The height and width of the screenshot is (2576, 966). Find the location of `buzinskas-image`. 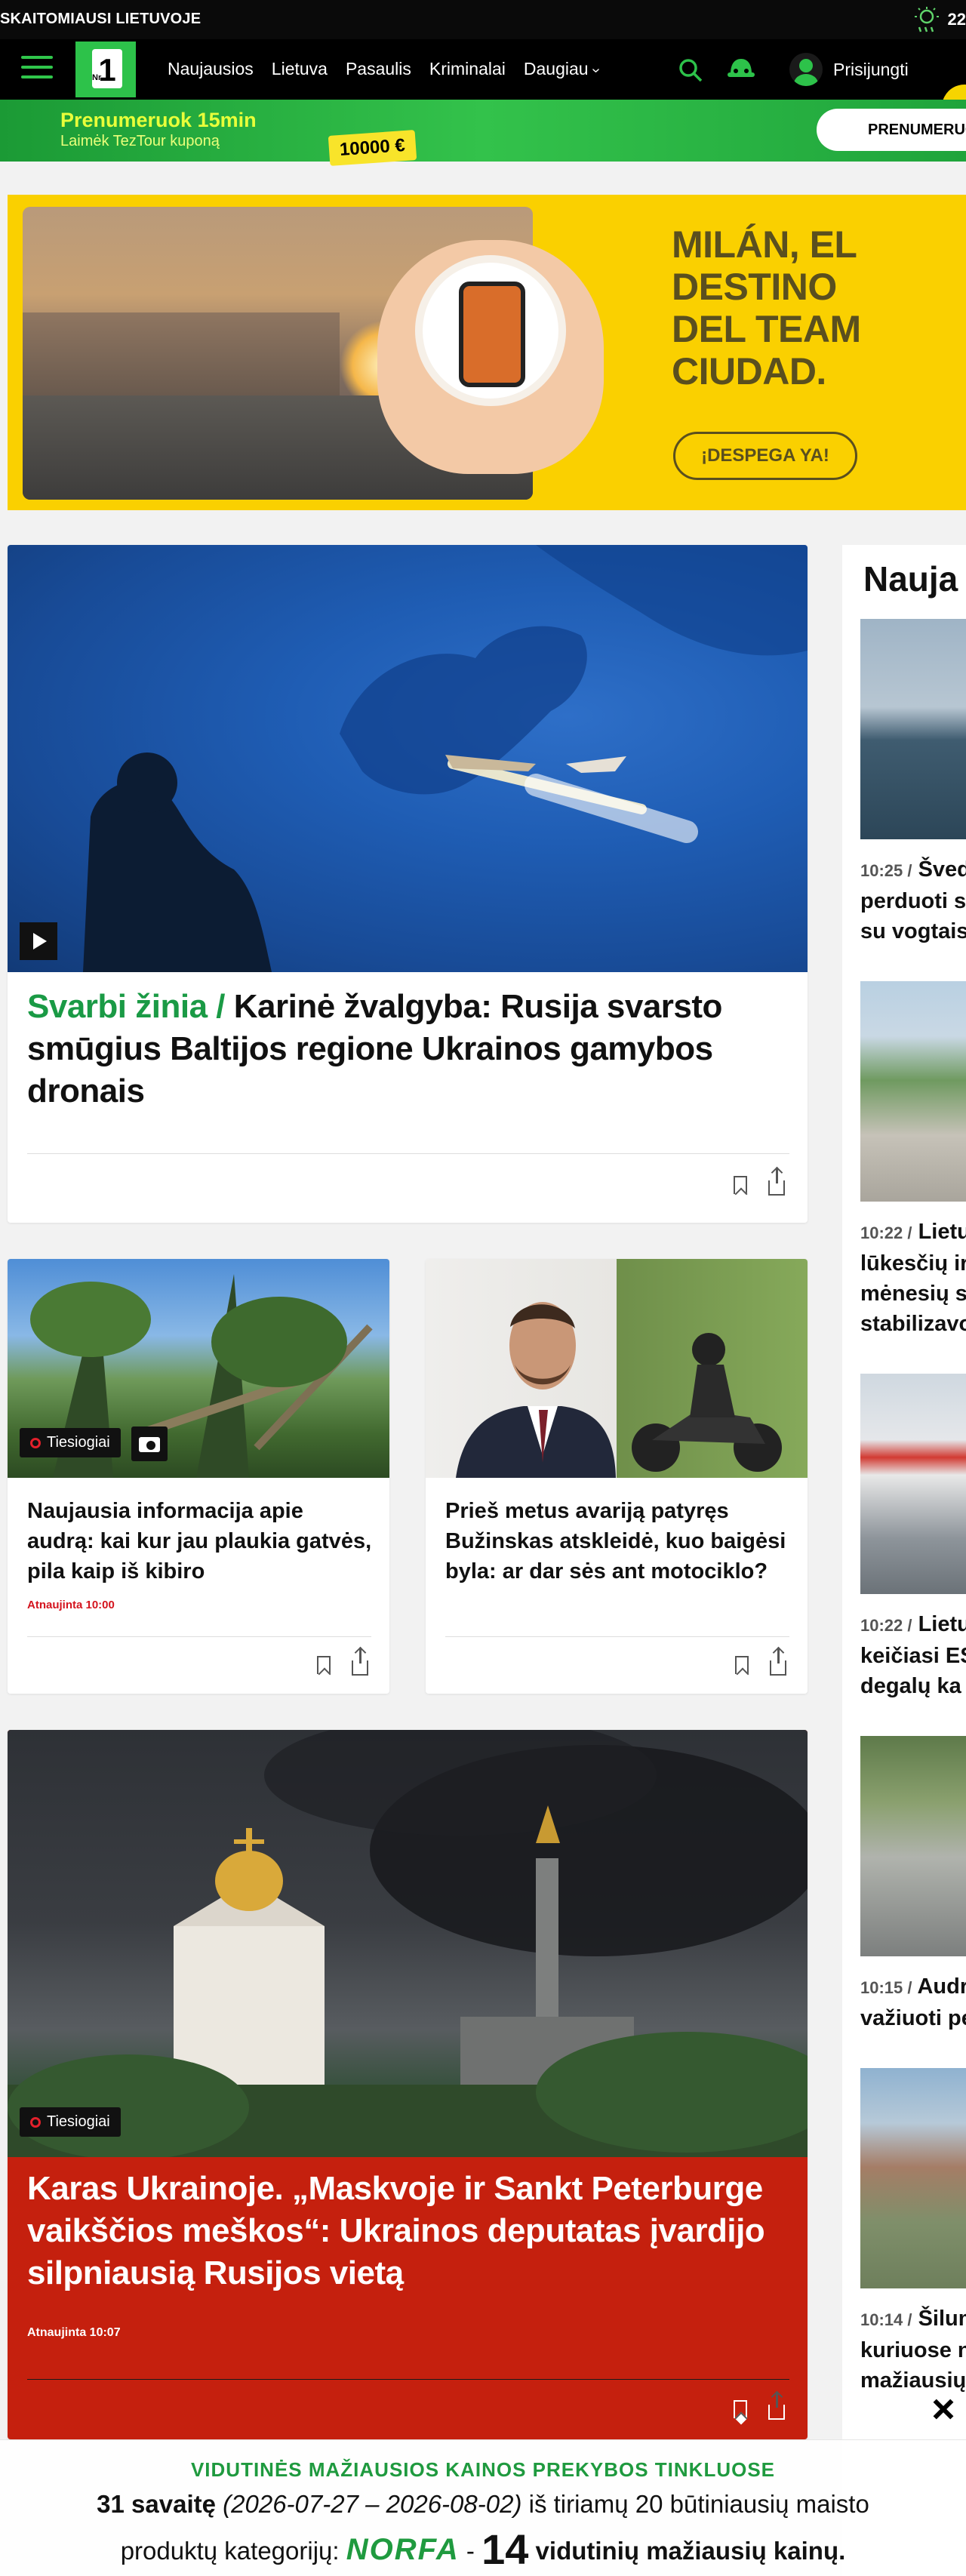

buzinskas-image is located at coordinates (617, 1368).